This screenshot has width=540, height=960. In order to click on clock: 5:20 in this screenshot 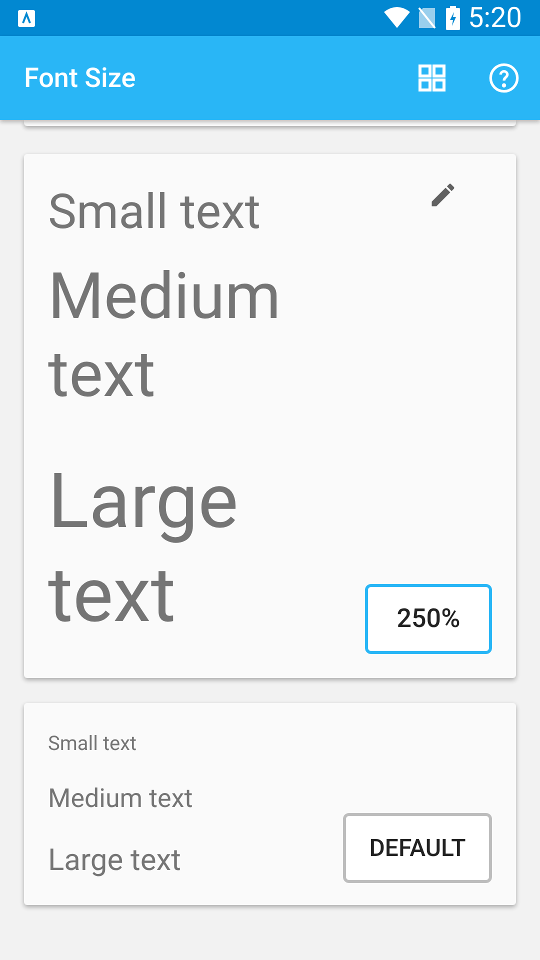, I will do `click(495, 18)`.